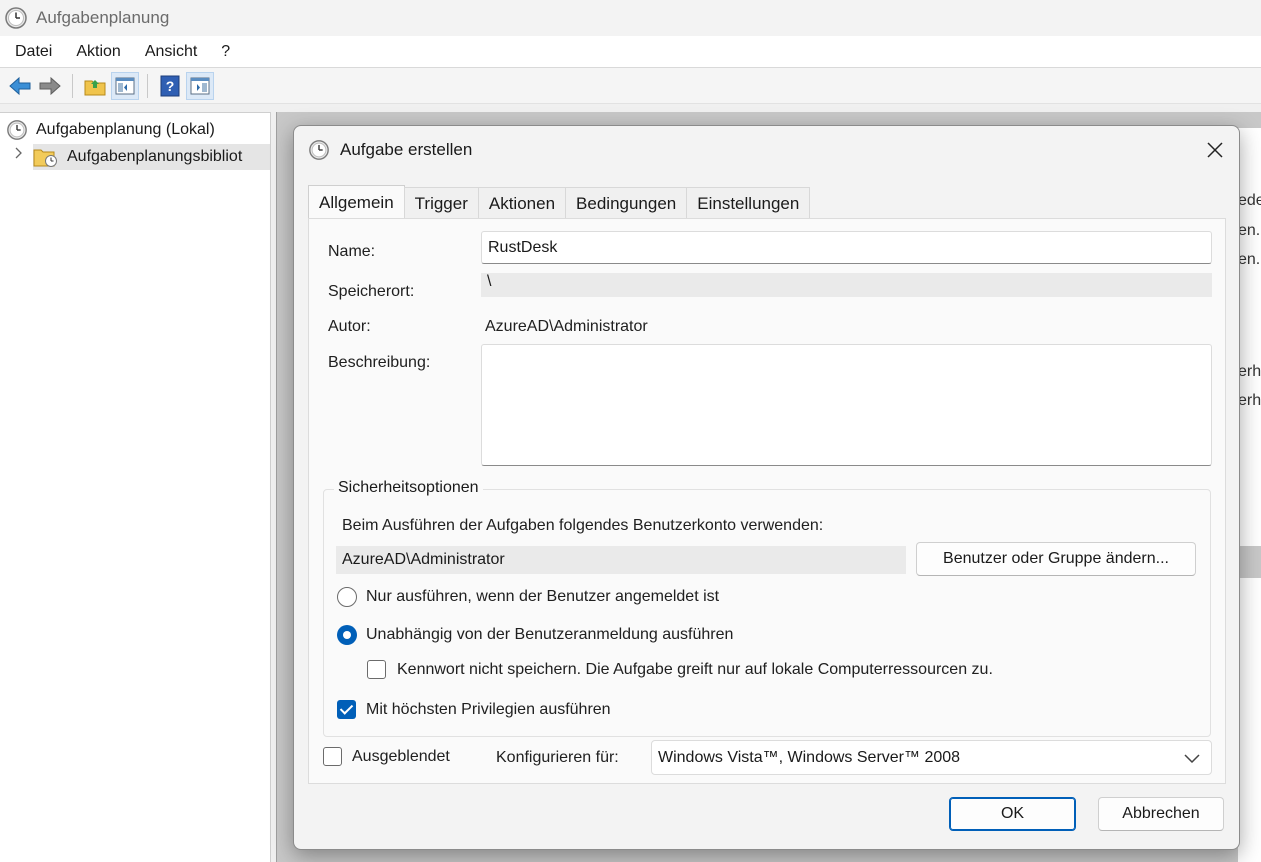  I want to click on configure-dropdown-value: Windows Vista™, Windows Server™ 2008, so click(809, 757).